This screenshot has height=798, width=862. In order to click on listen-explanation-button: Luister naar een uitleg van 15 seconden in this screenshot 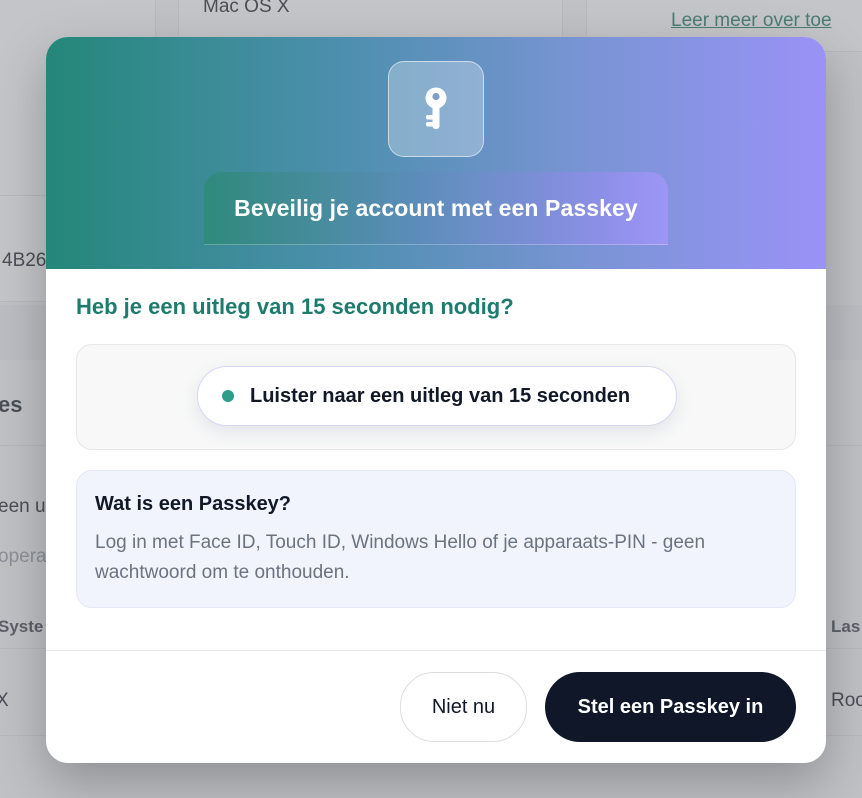, I will do `click(437, 396)`.